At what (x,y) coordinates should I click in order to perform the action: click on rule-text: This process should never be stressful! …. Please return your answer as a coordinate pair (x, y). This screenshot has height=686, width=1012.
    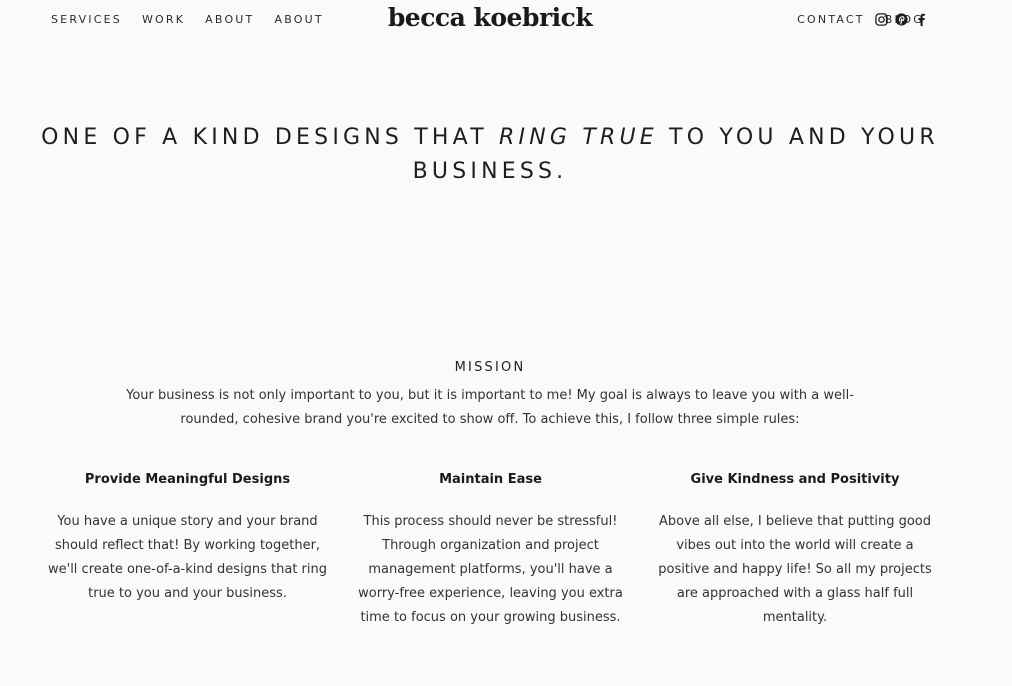
    Looking at the image, I should click on (490, 569).